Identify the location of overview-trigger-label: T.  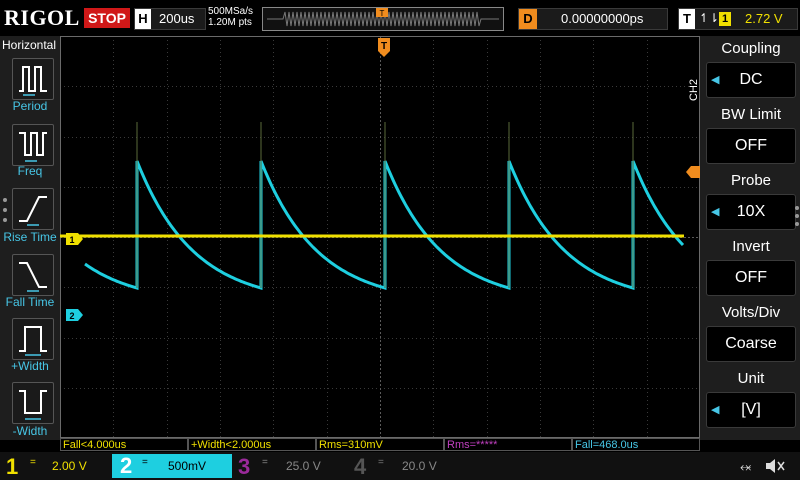
(382, 13).